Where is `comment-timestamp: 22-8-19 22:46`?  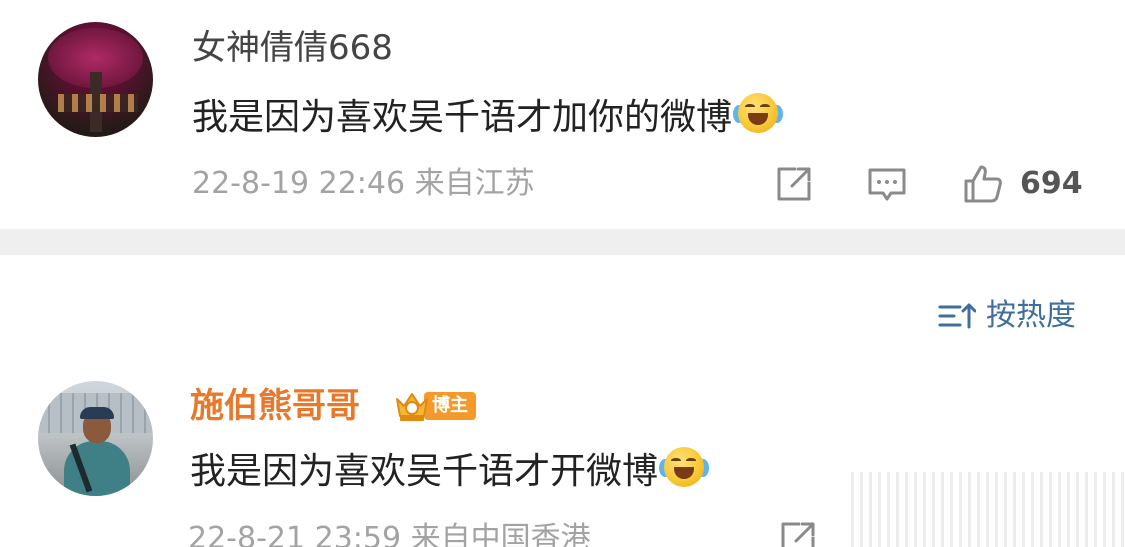 comment-timestamp: 22-8-19 22:46 is located at coordinates (299, 183).